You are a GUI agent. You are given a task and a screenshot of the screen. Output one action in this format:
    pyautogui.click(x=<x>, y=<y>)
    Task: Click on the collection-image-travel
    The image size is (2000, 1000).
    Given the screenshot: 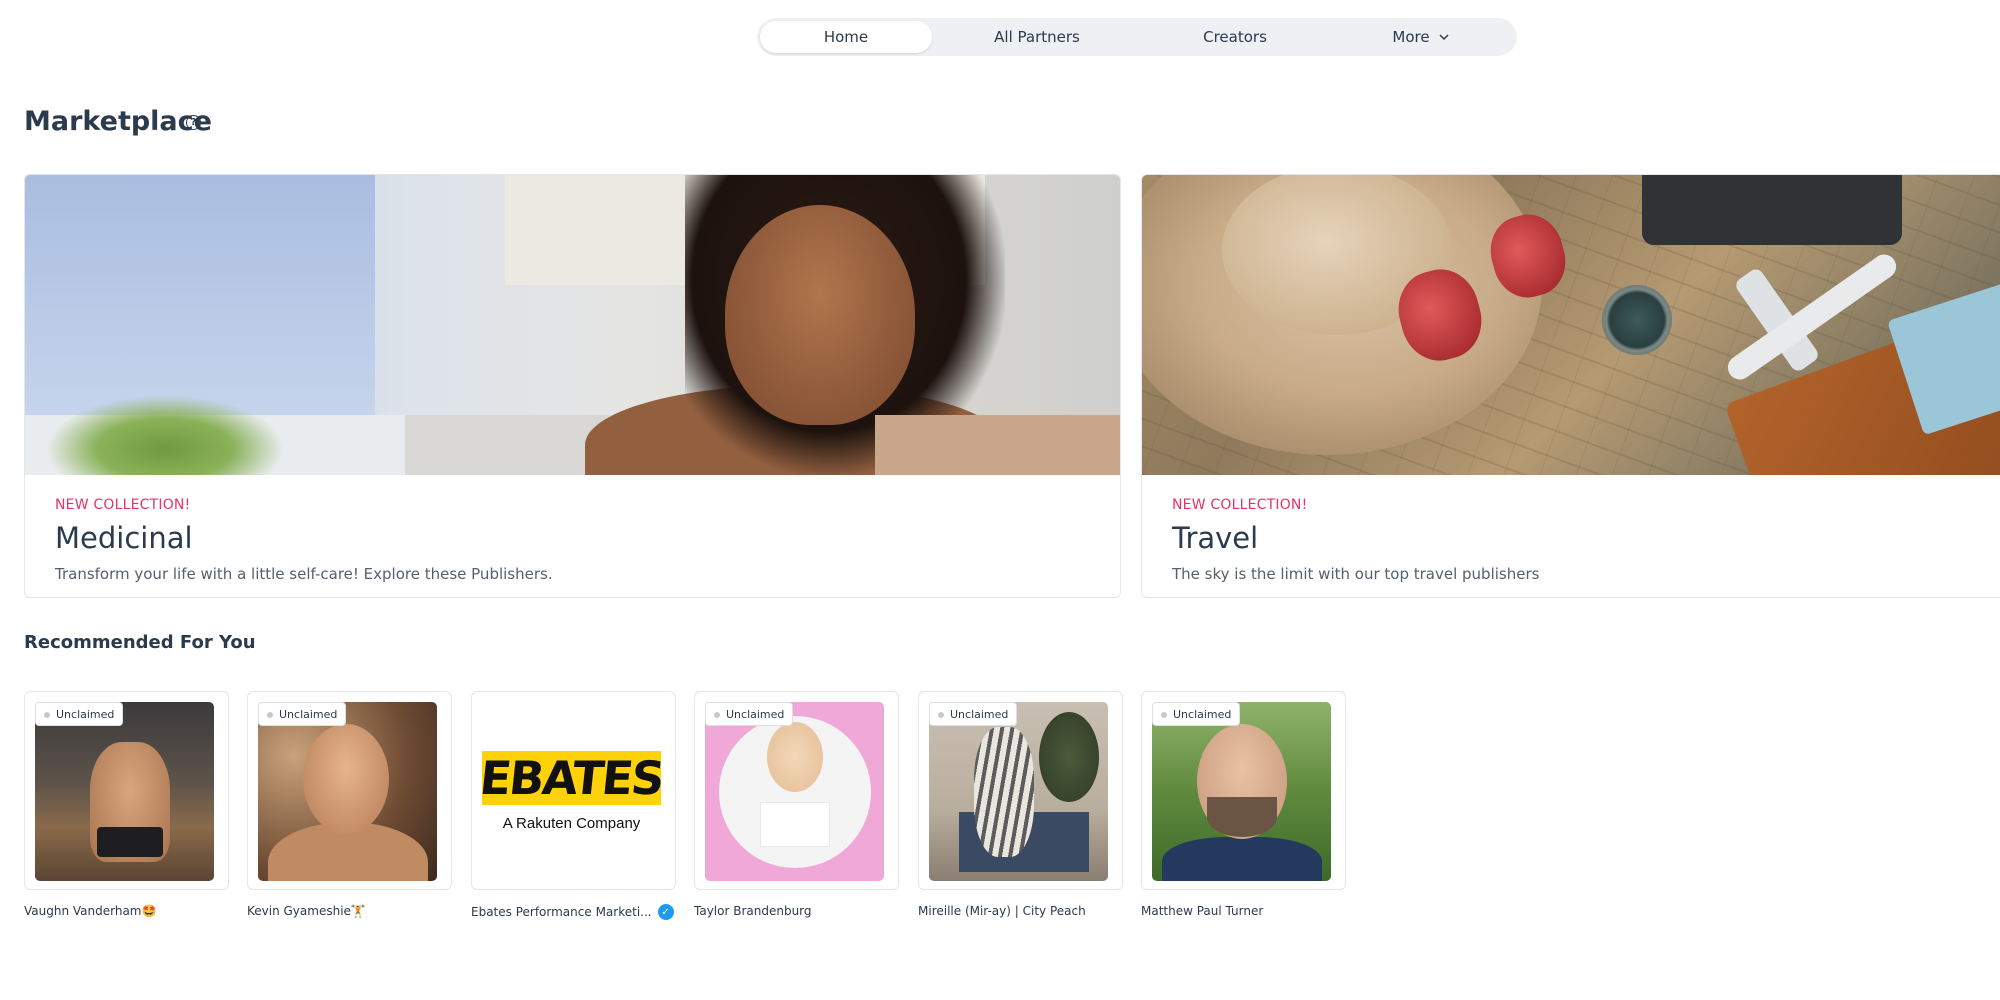 What is the action you would take?
    pyautogui.click(x=1571, y=325)
    